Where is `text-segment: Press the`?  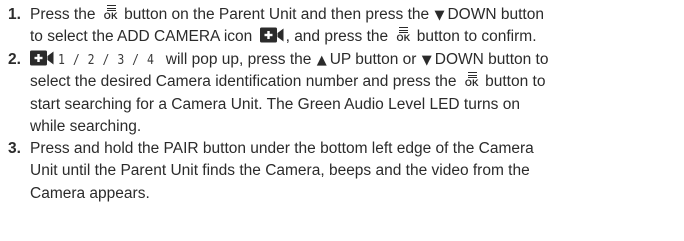
text-segment: Press the is located at coordinates (63, 14).